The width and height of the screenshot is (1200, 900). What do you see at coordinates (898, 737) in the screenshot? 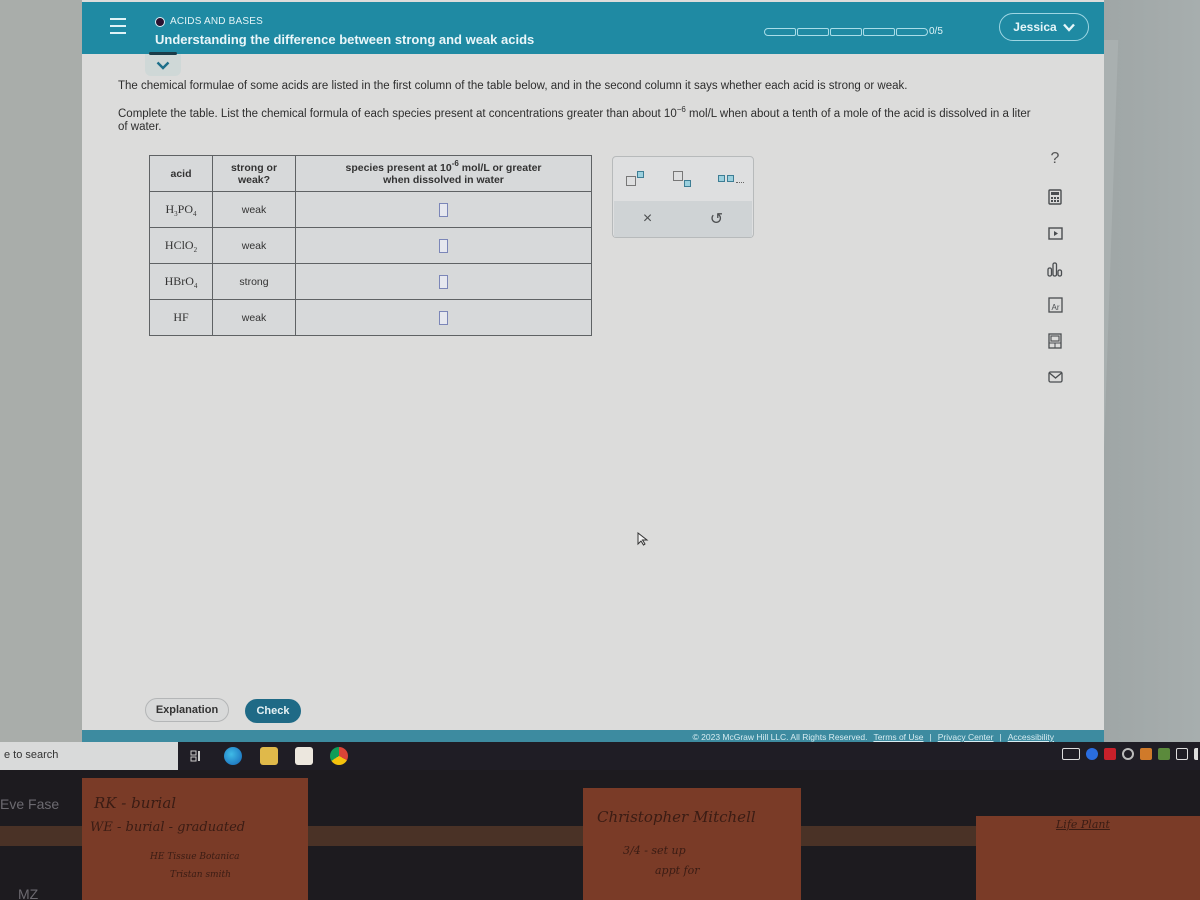
I see `terms-link: Terms of Use` at bounding box center [898, 737].